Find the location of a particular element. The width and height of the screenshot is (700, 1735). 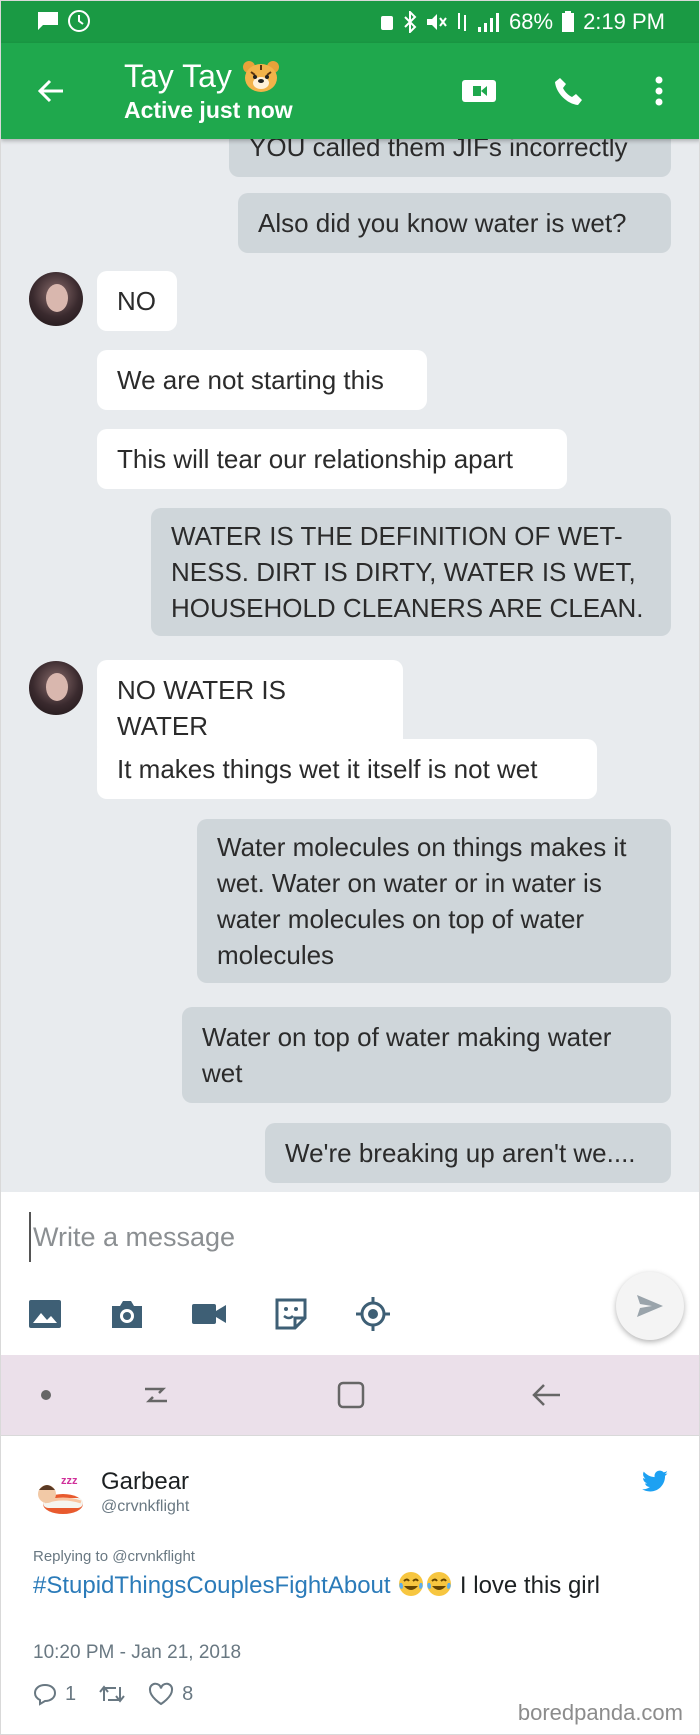

status-left is located at coordinates (64, 21).